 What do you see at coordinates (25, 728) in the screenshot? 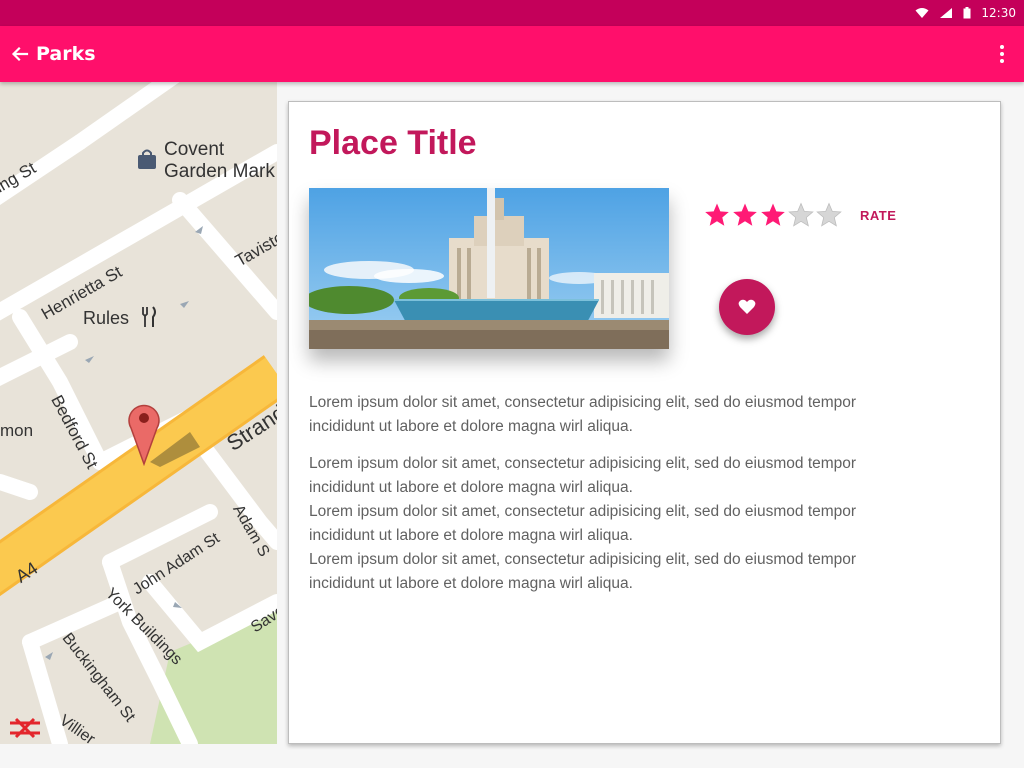
I see `rail-icon` at bounding box center [25, 728].